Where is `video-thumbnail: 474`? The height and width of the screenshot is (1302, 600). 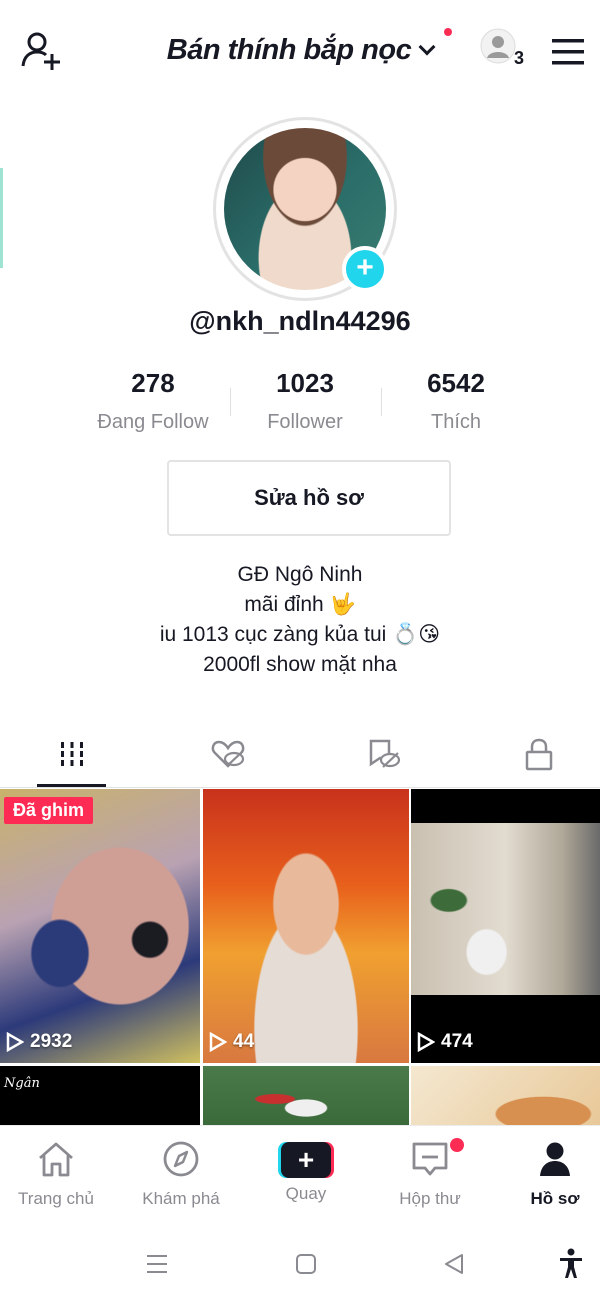
video-thumbnail: 474 is located at coordinates (505, 926).